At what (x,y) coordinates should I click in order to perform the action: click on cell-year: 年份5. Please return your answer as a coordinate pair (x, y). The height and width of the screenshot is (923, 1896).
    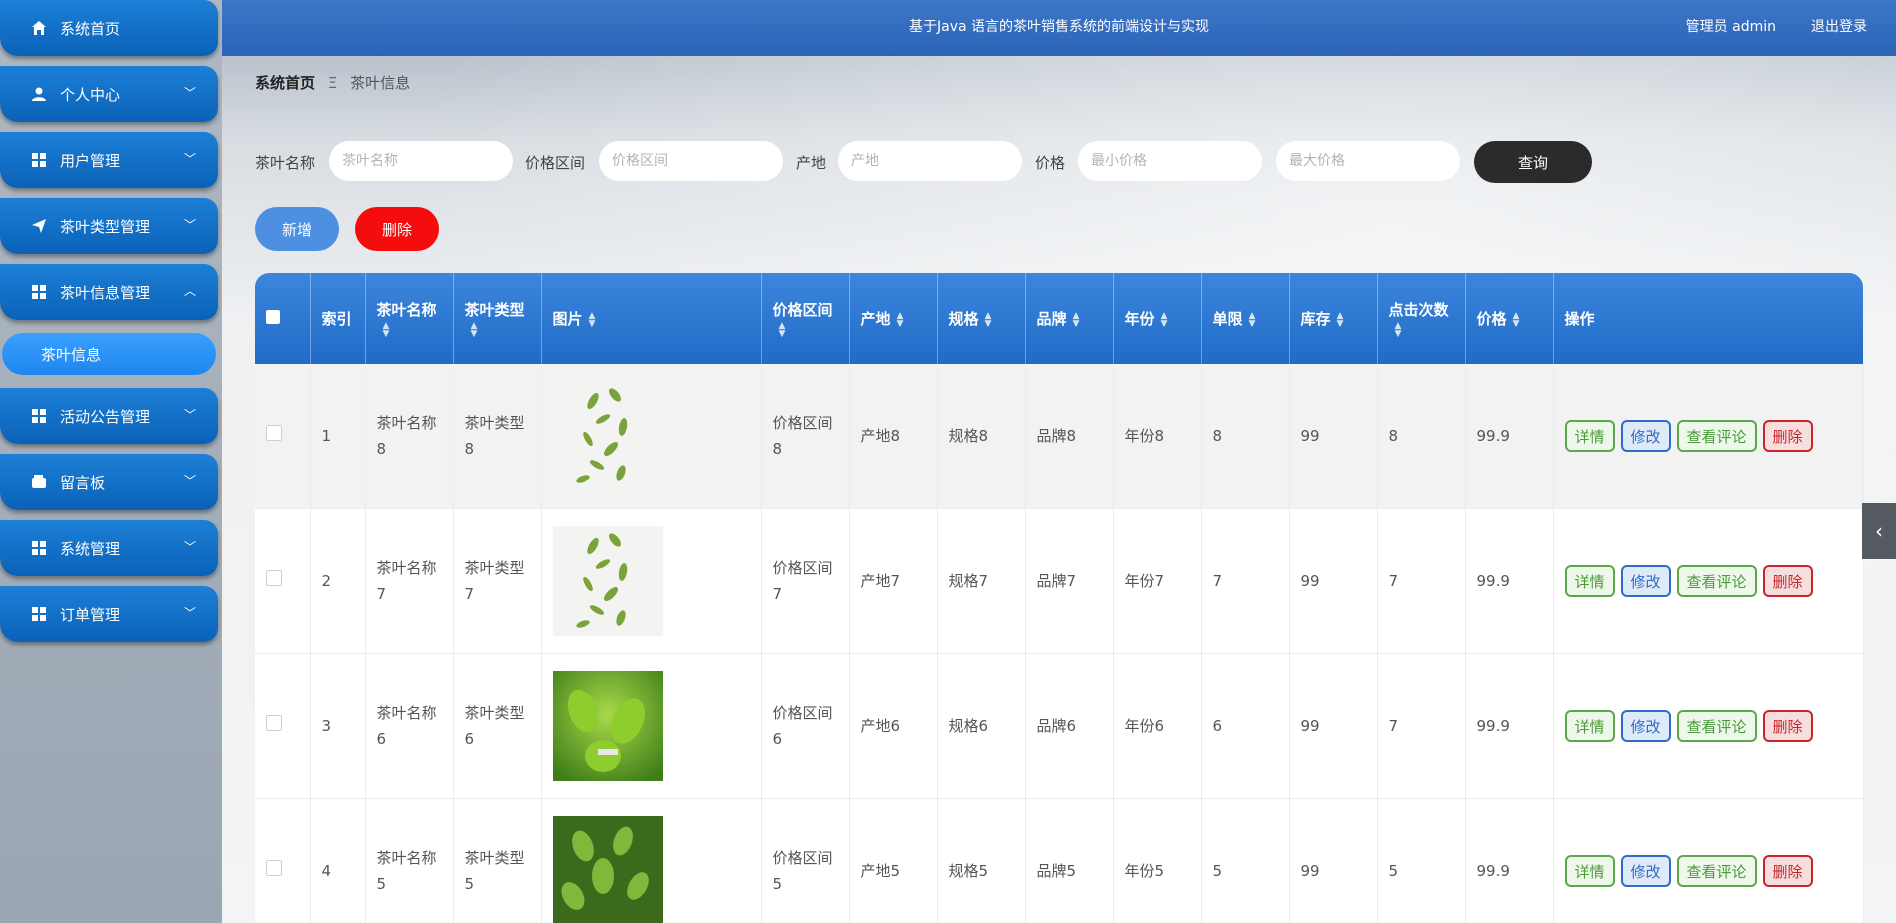
    Looking at the image, I should click on (1157, 860).